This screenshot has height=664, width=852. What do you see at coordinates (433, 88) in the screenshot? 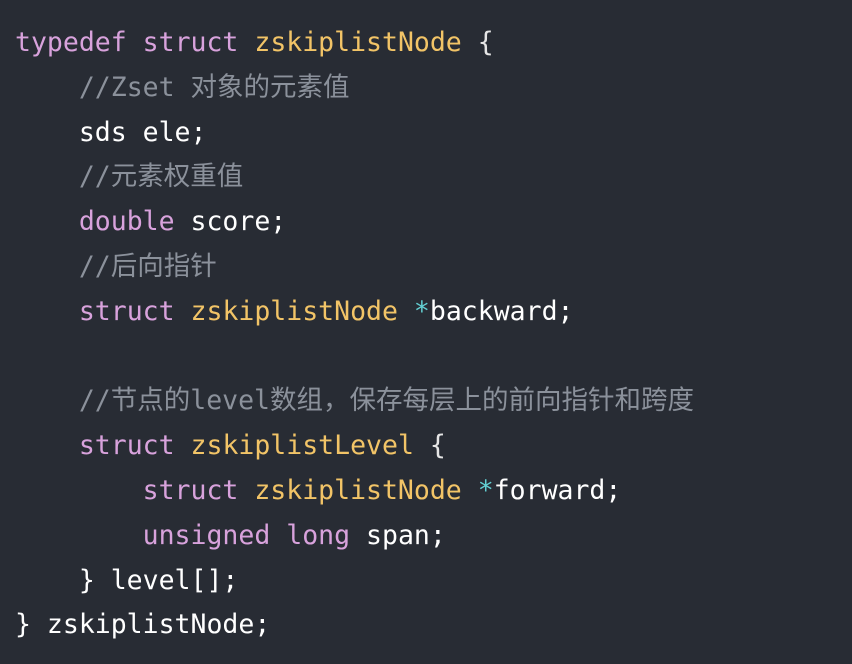
I see `code-line: //Zset 对象的元素值` at bounding box center [433, 88].